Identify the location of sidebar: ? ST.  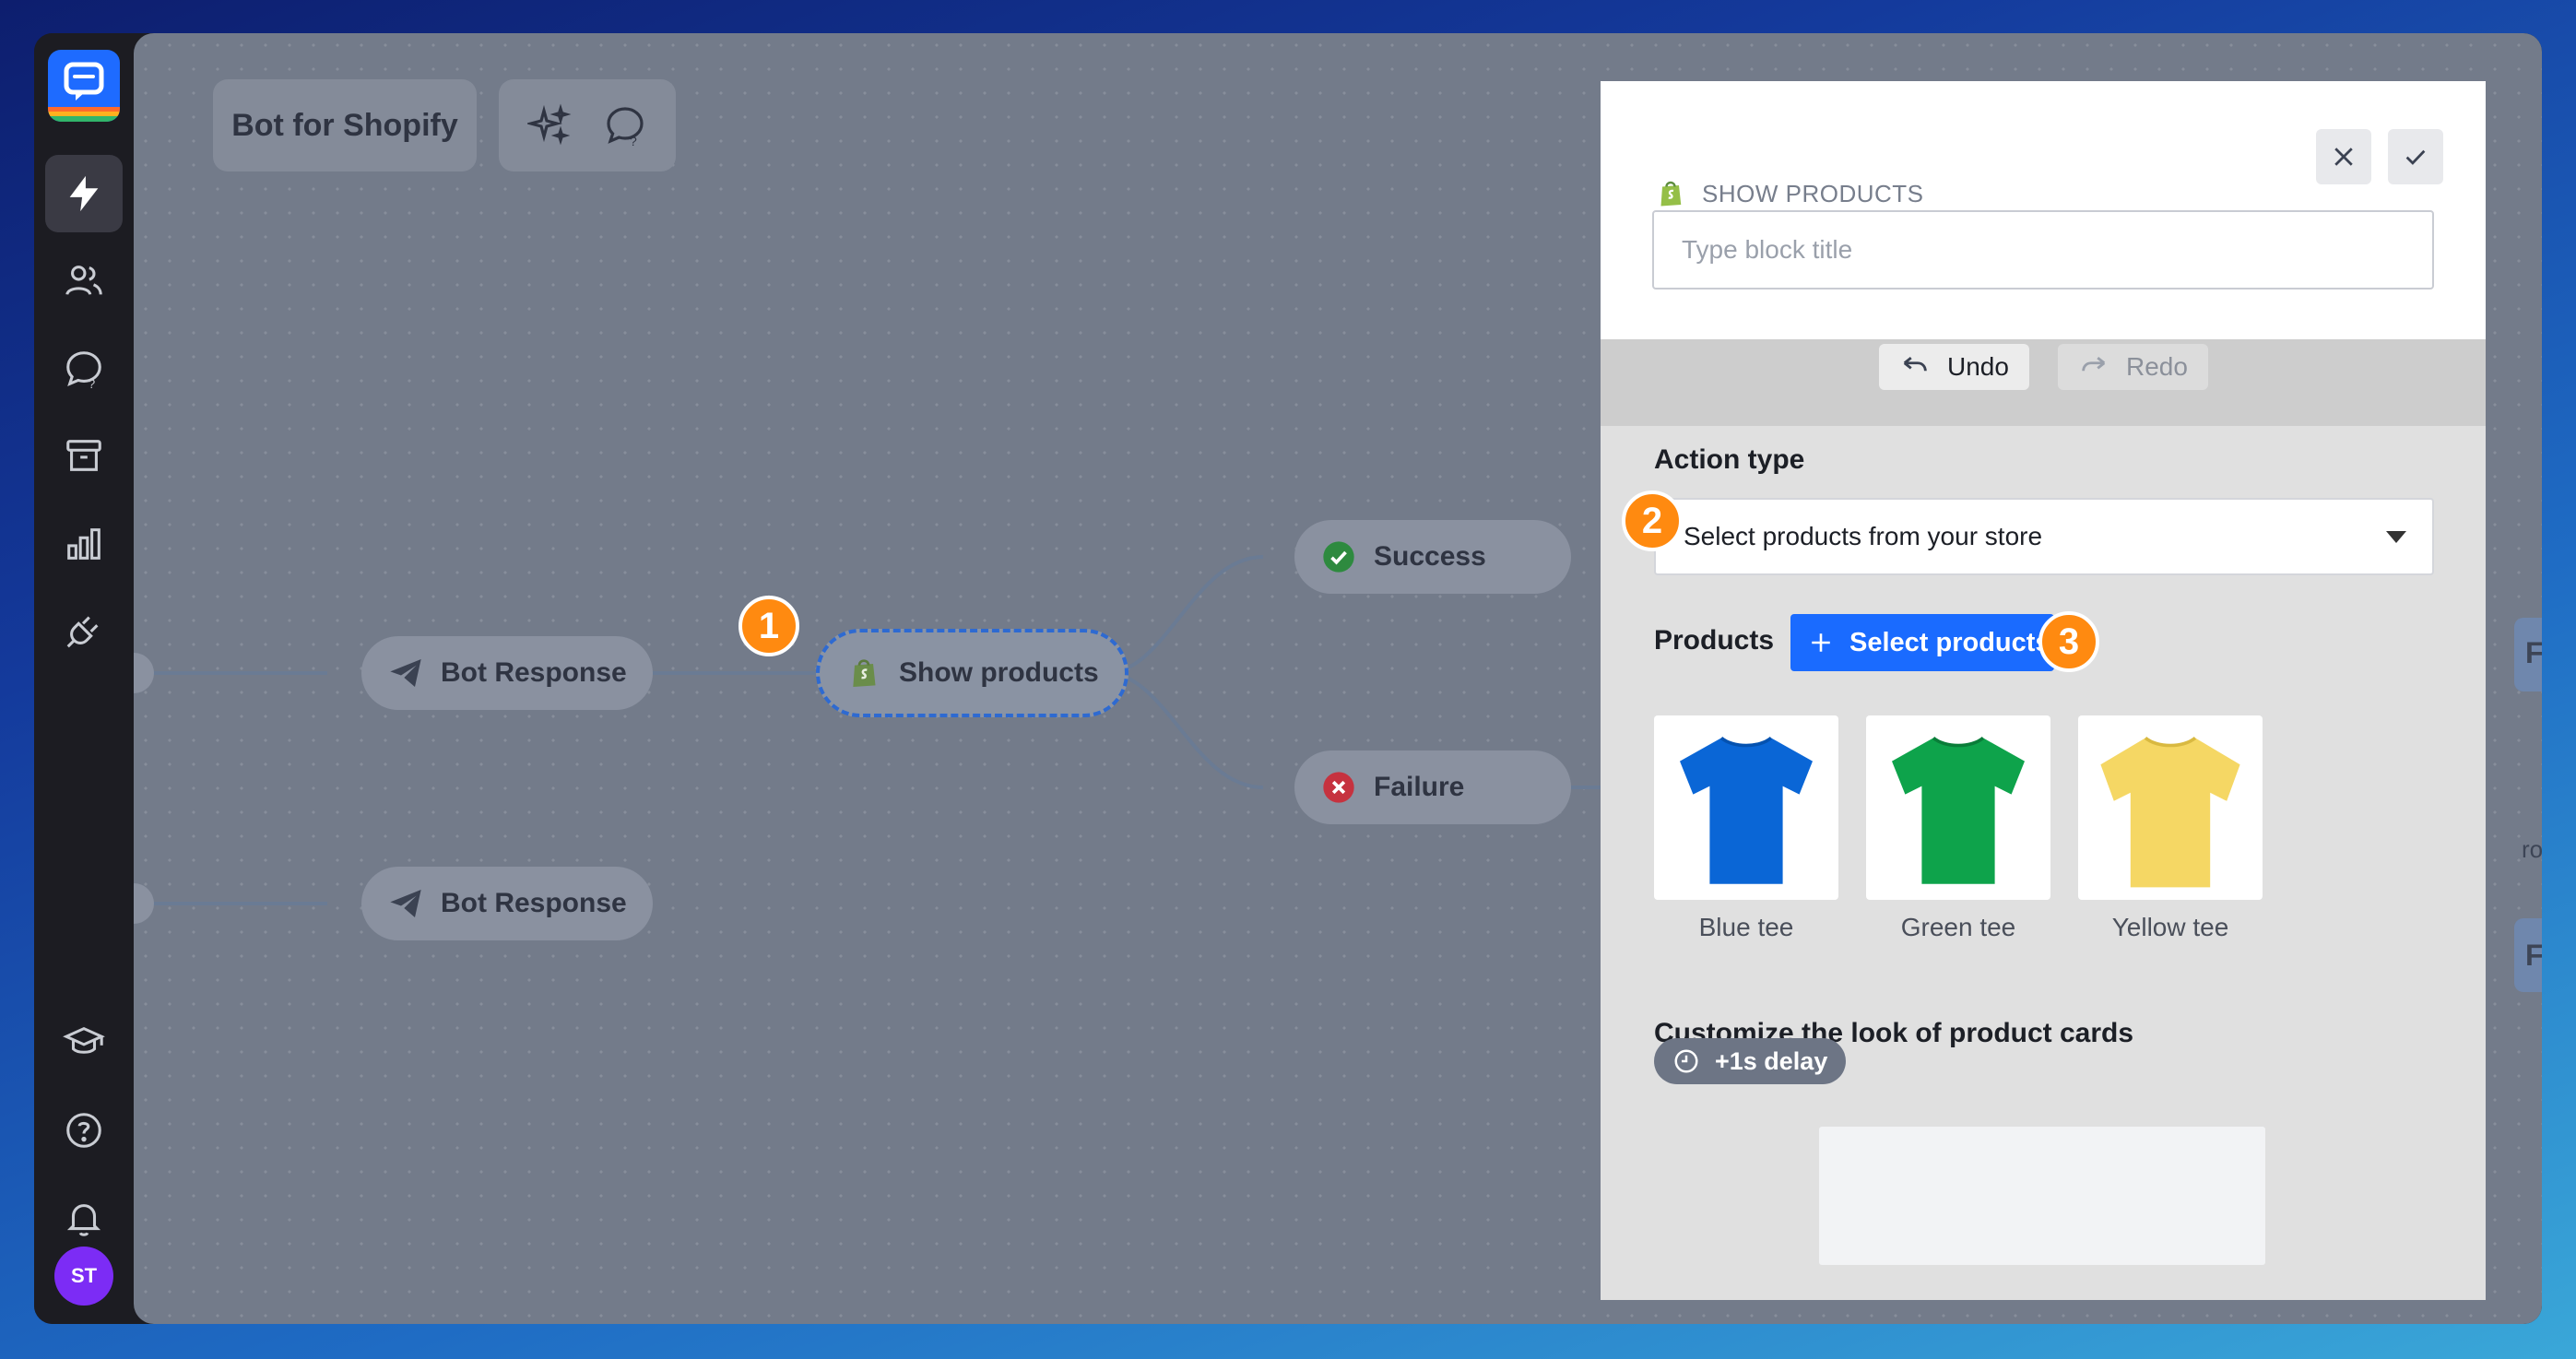
(84, 678).